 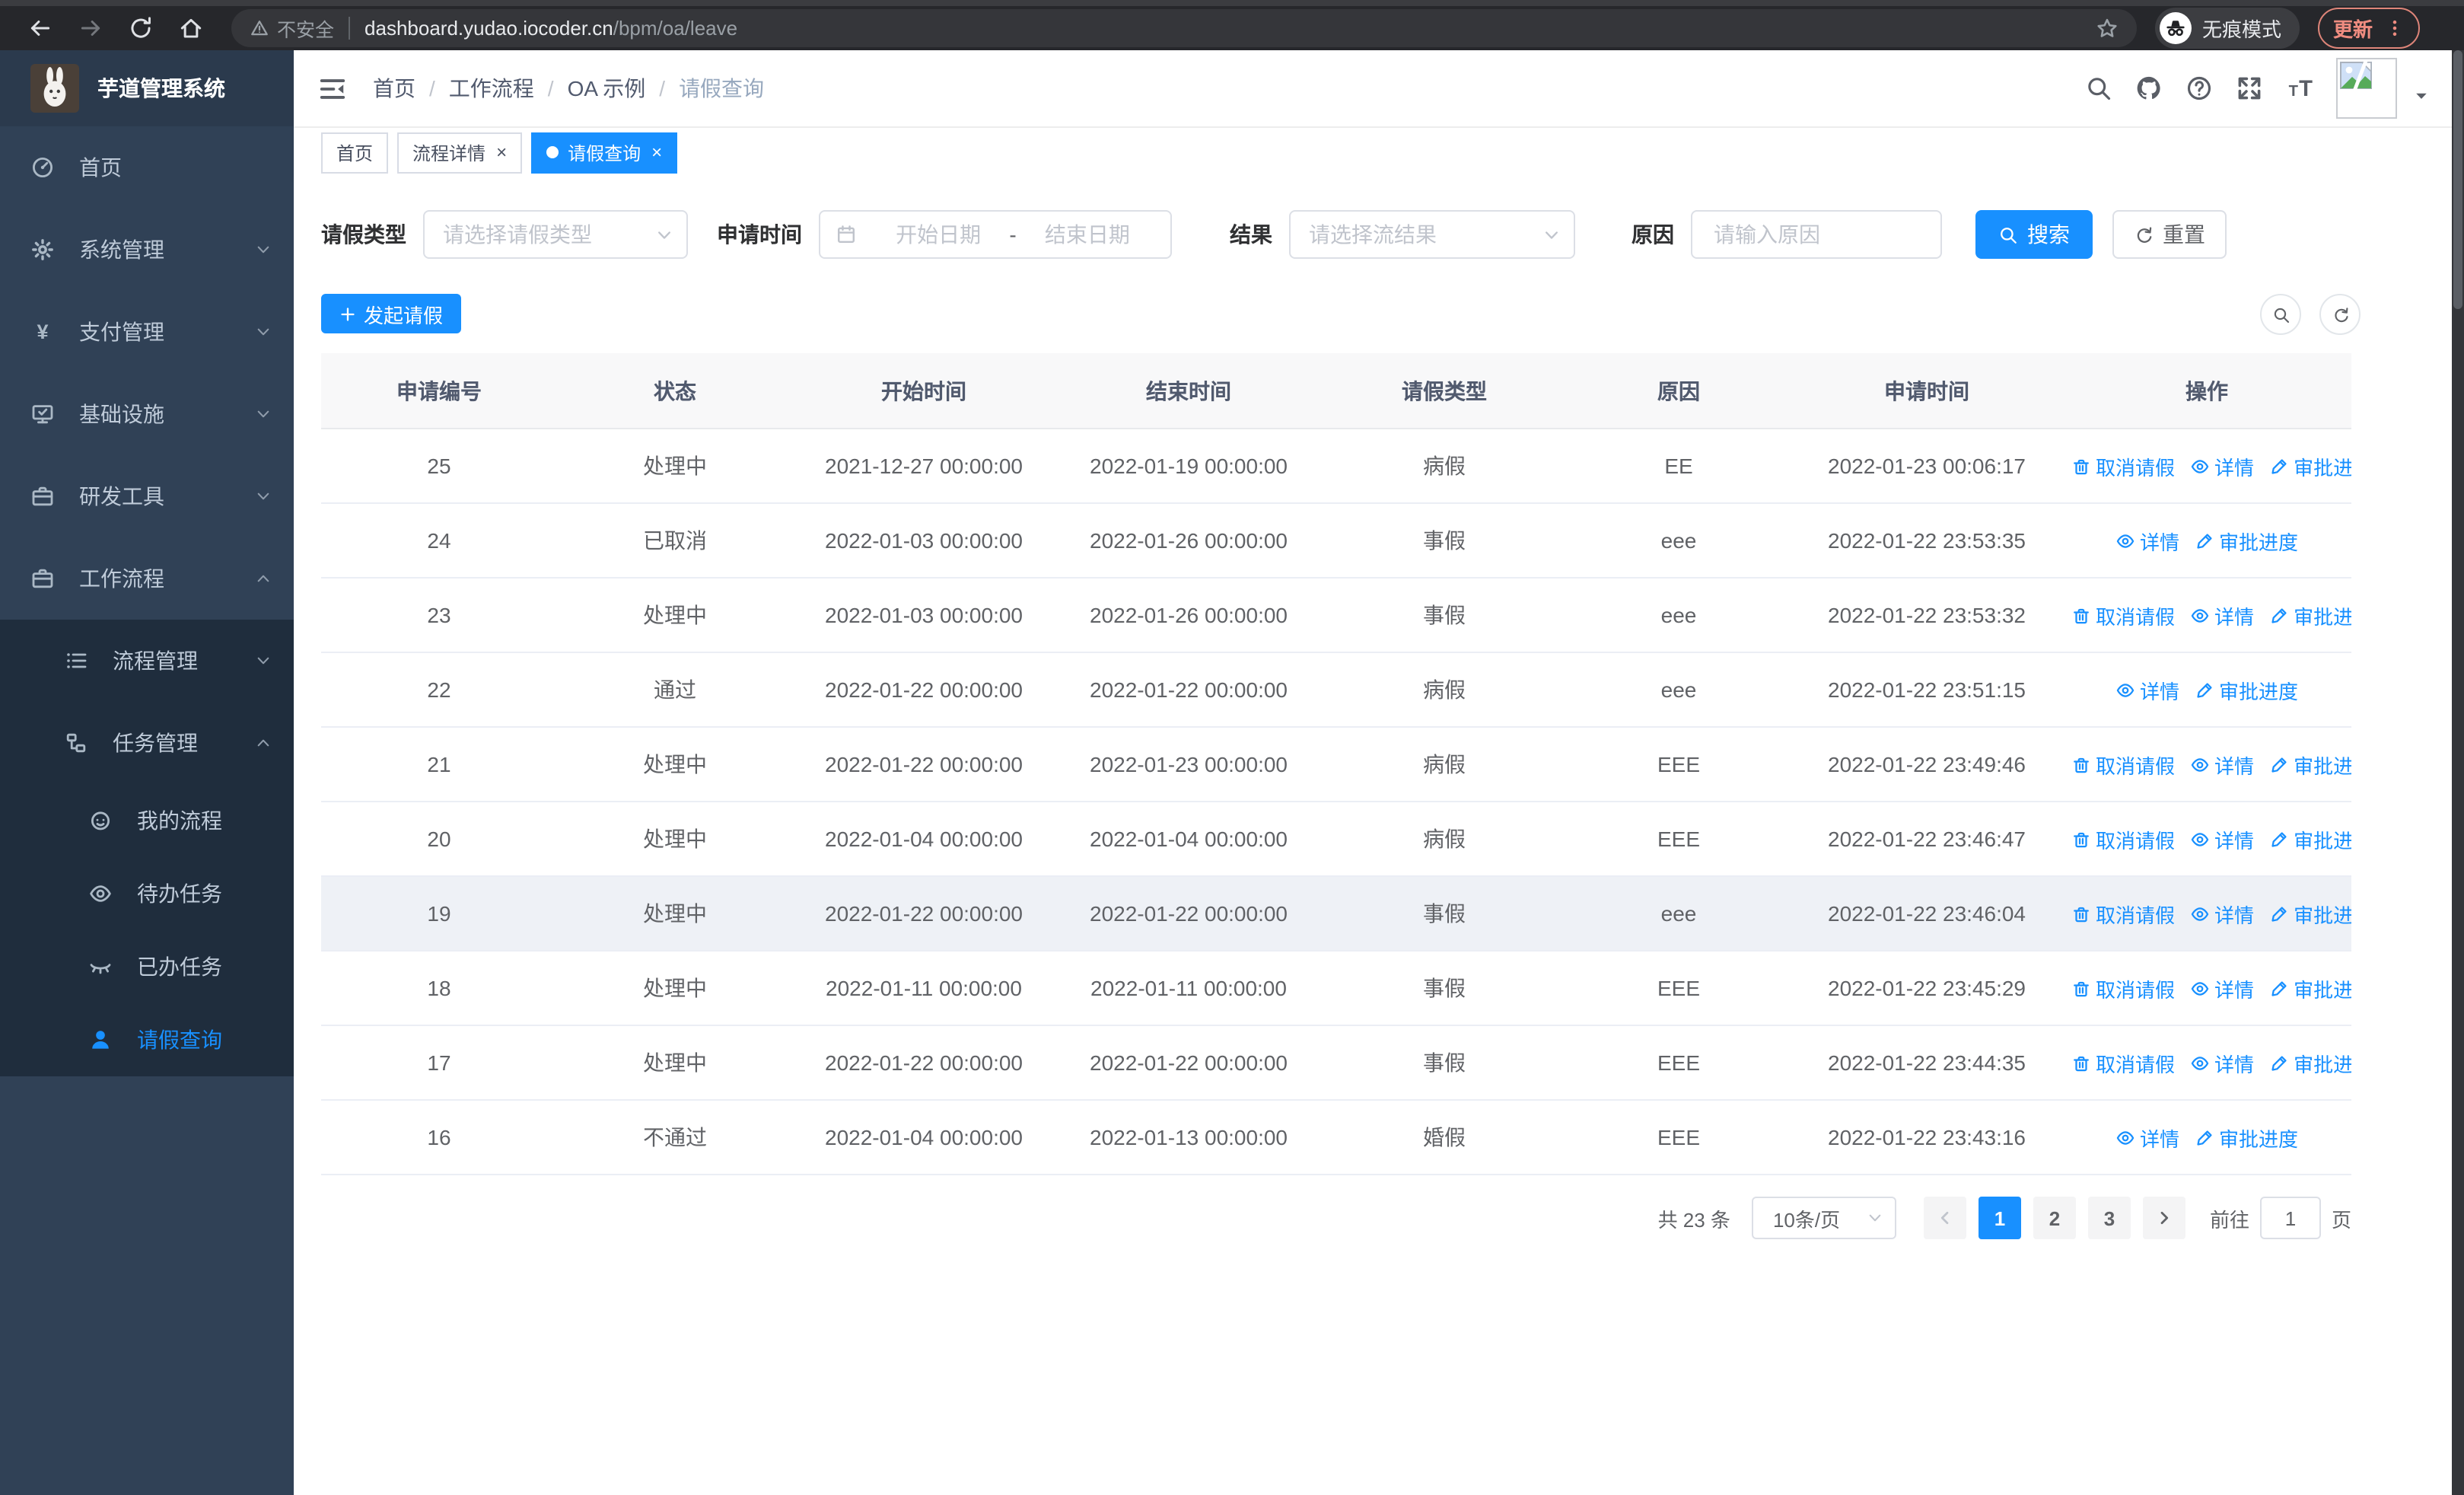 I want to click on column-header-申请时间: 申请时间, so click(x=1926, y=391).